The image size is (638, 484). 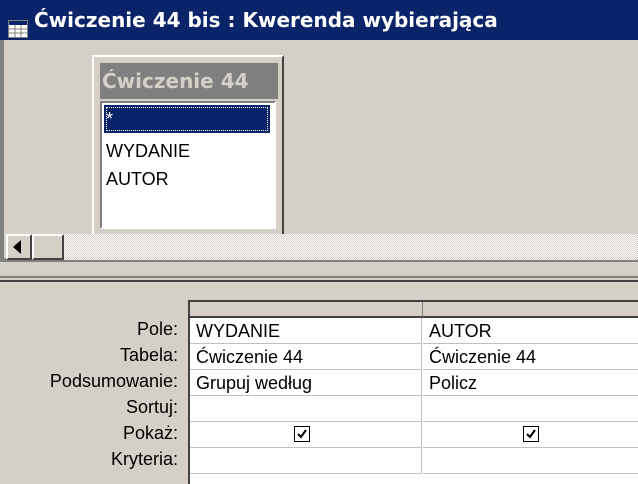 I want to click on arrow-left-icon, so click(x=17, y=247).